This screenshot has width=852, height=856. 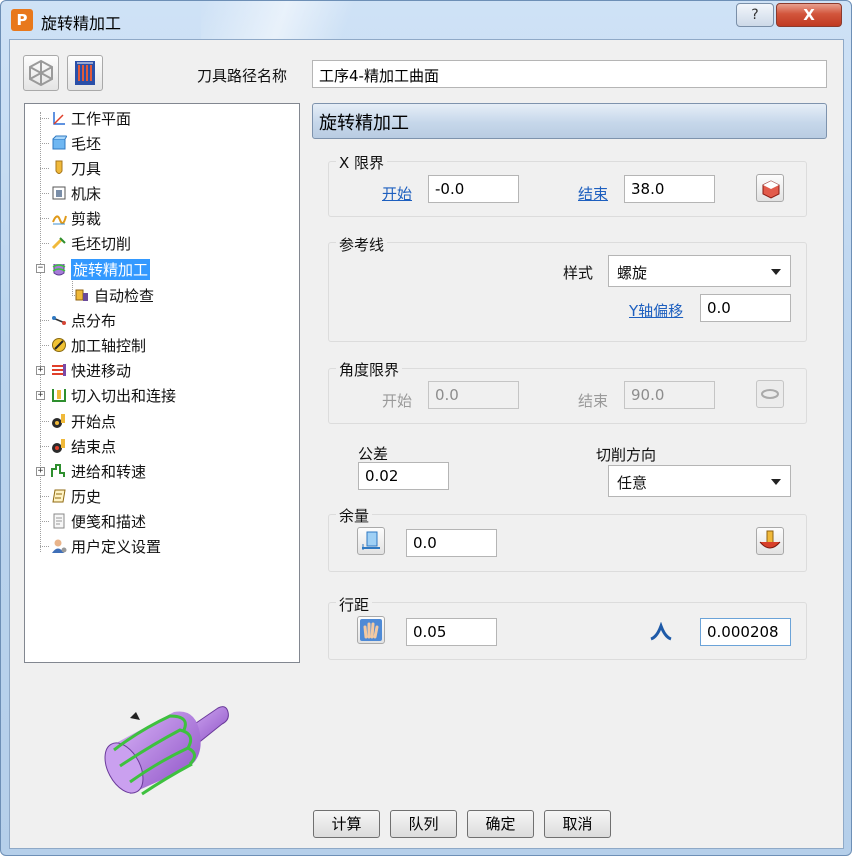 What do you see at coordinates (114, 295) in the screenshot?
I see `tree-item-auto-verify: 自动检查` at bounding box center [114, 295].